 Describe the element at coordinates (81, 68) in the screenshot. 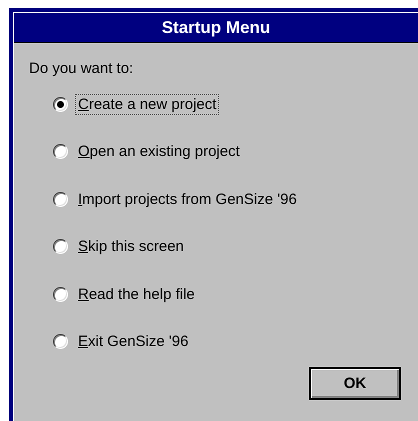

I see `prompt-text: Do you want to:` at that location.